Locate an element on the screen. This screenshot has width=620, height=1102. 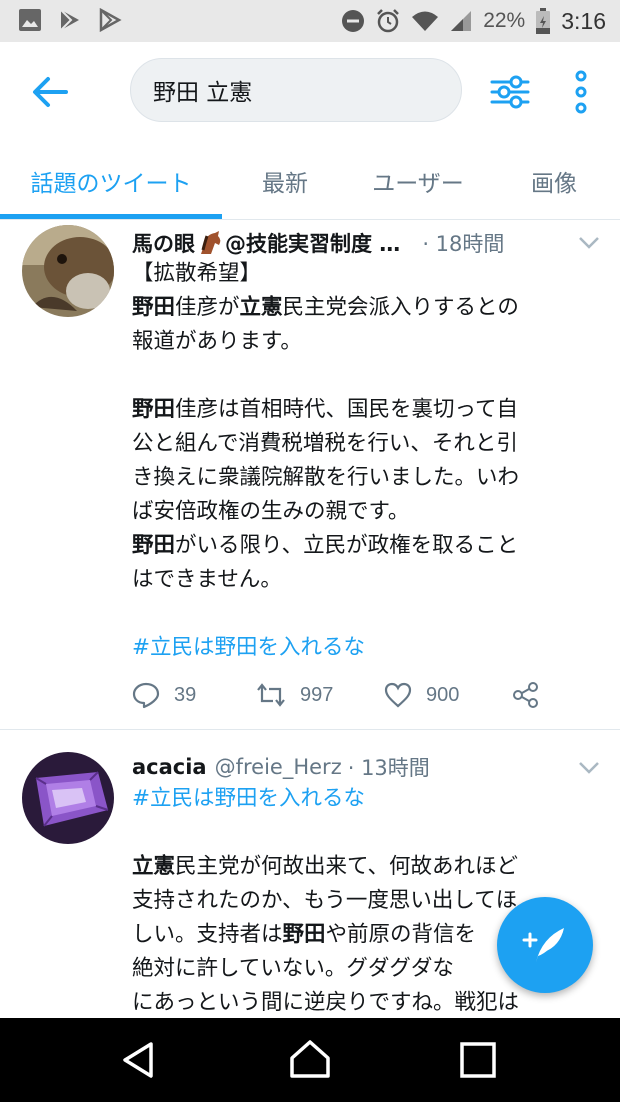
search-header: 野田 立憲 is located at coordinates (310, 92).